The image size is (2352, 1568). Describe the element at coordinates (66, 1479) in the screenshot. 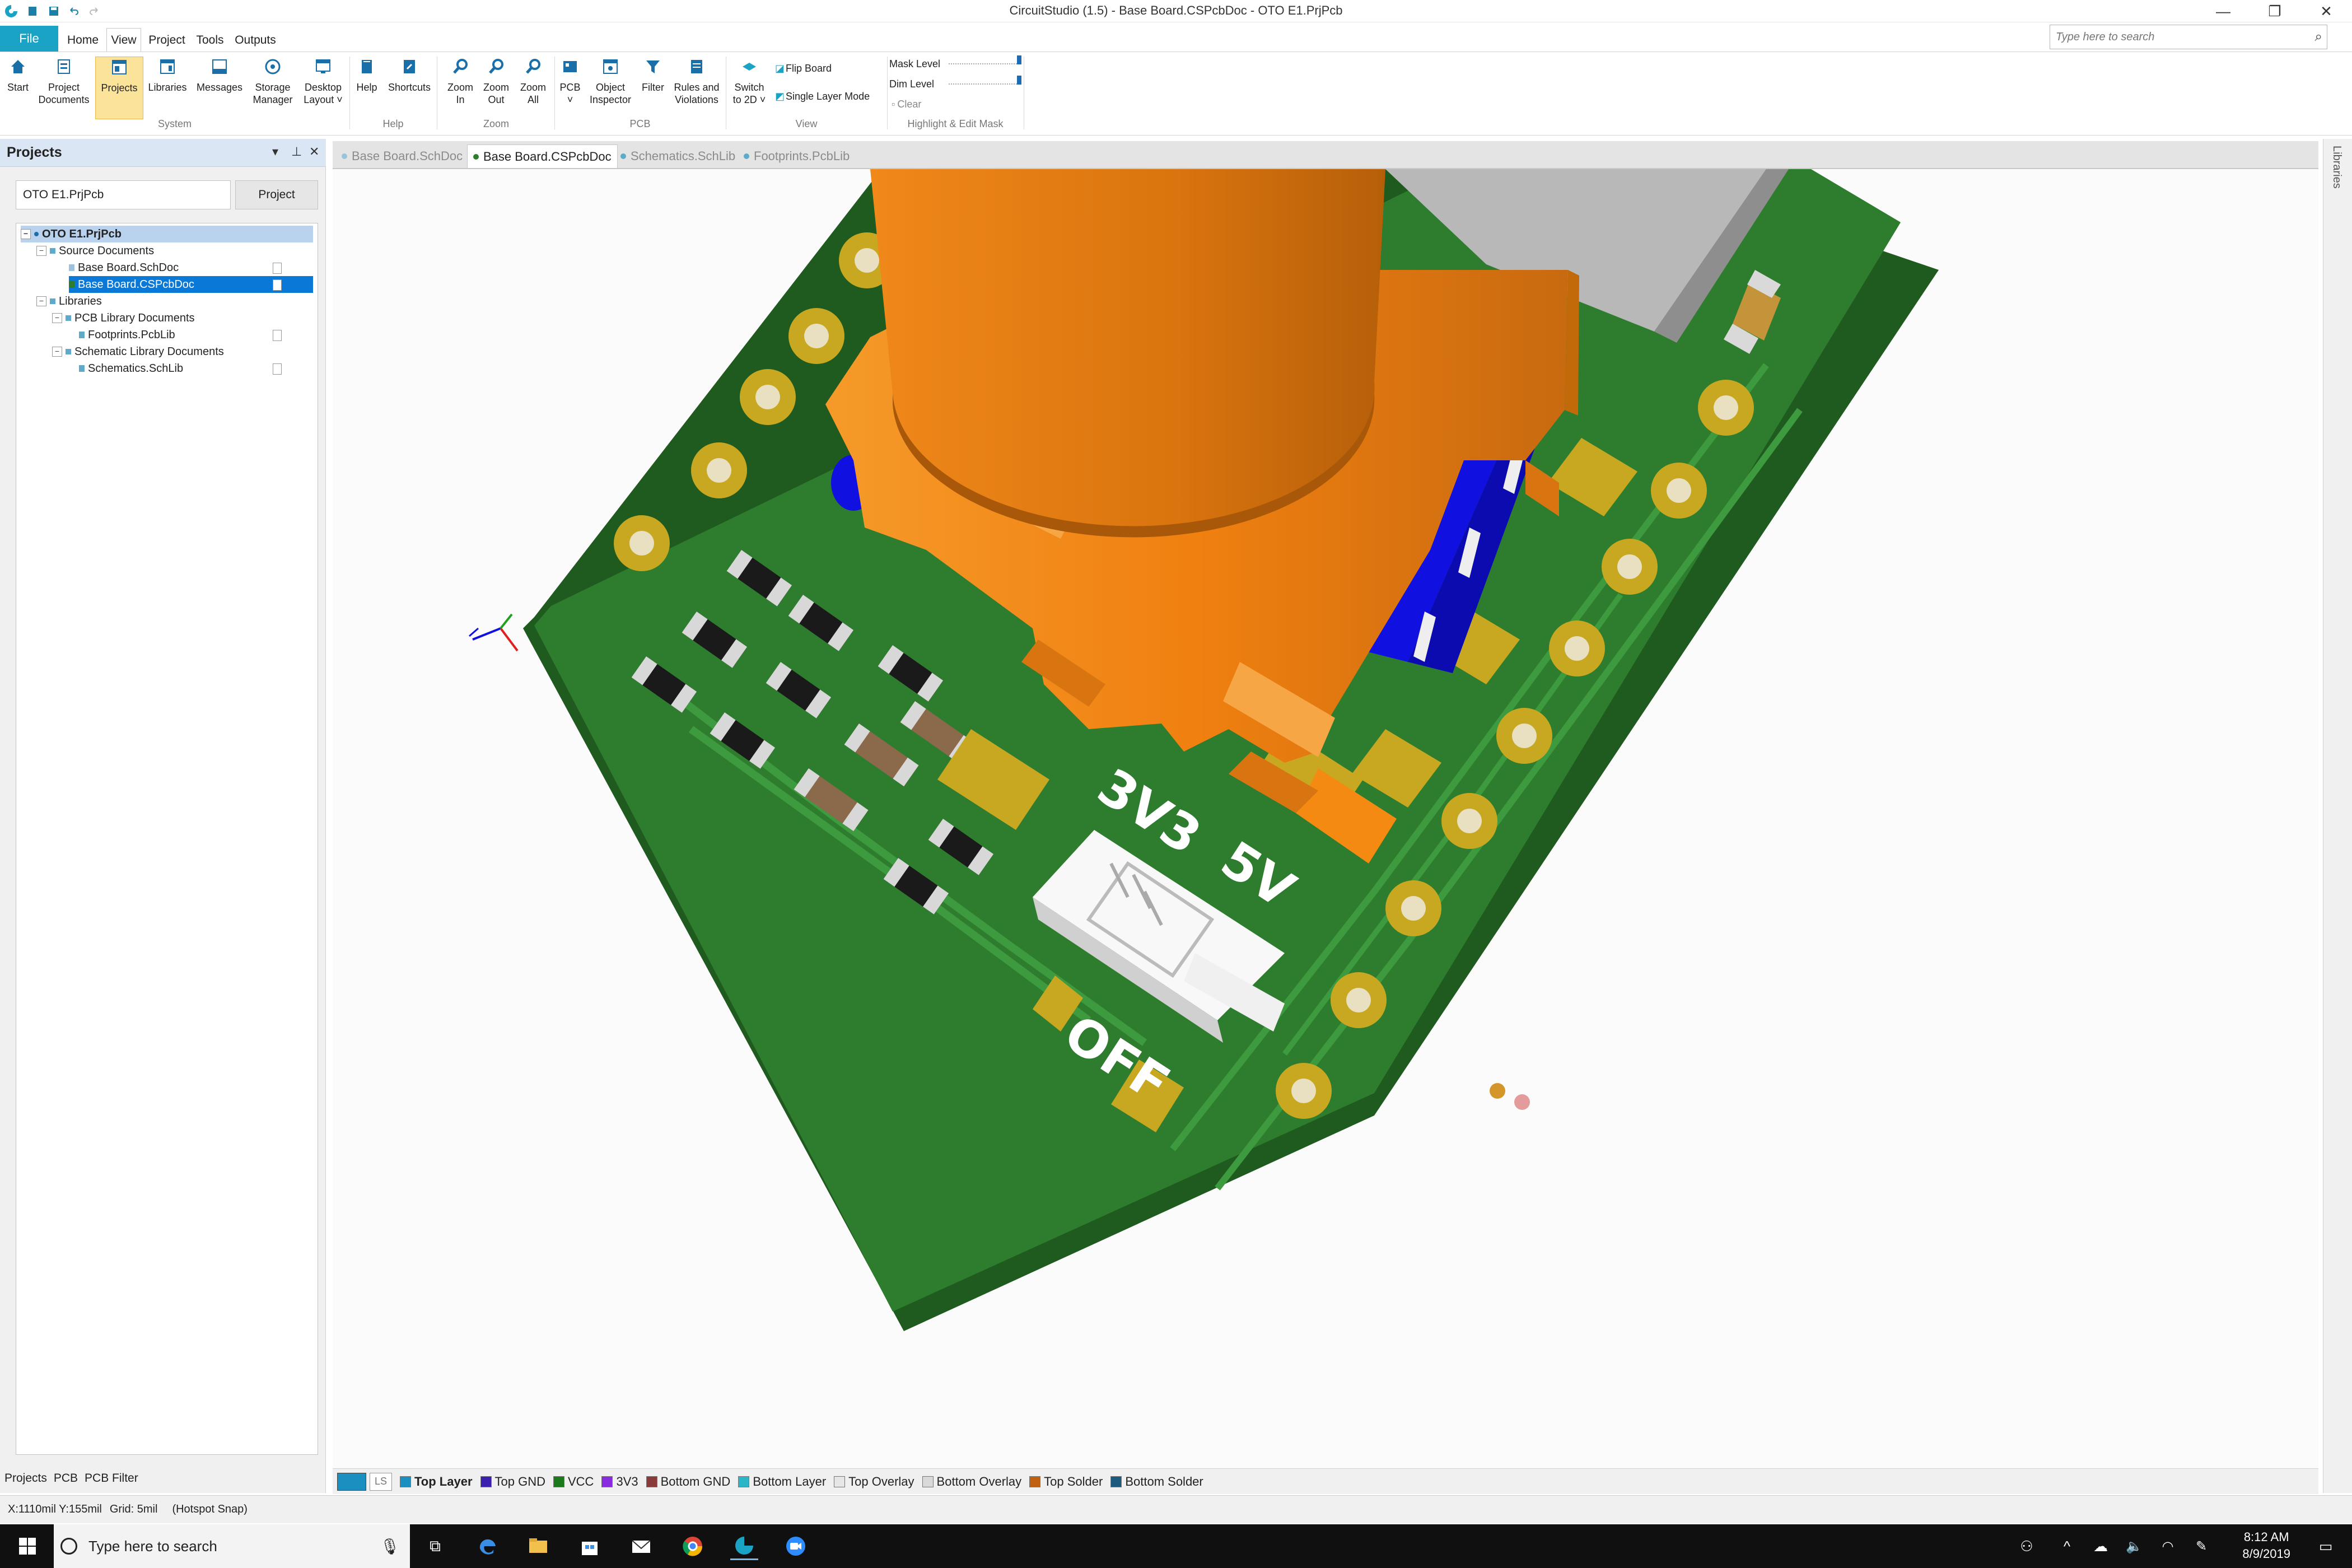

I see `panel-tab-pcb: PCB` at that location.